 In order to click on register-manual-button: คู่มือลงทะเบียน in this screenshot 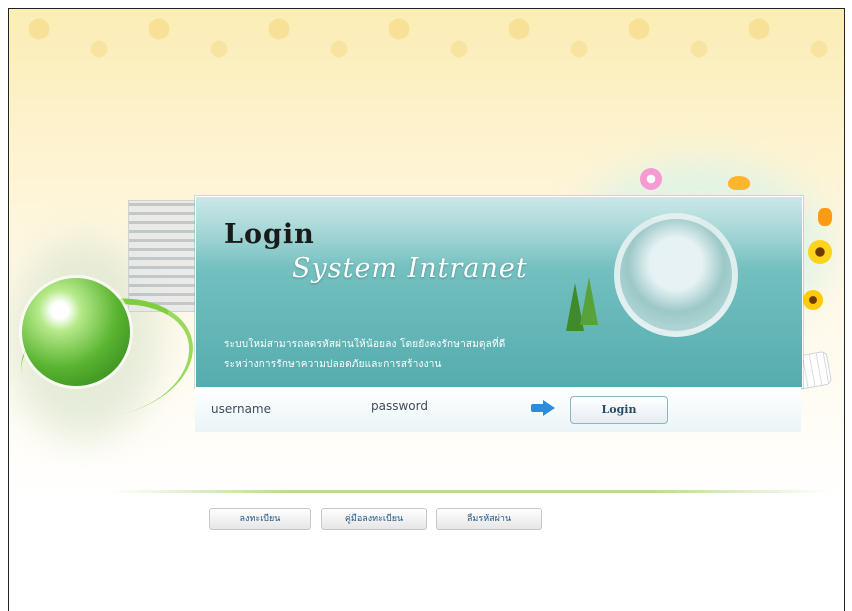, I will do `click(374, 519)`.